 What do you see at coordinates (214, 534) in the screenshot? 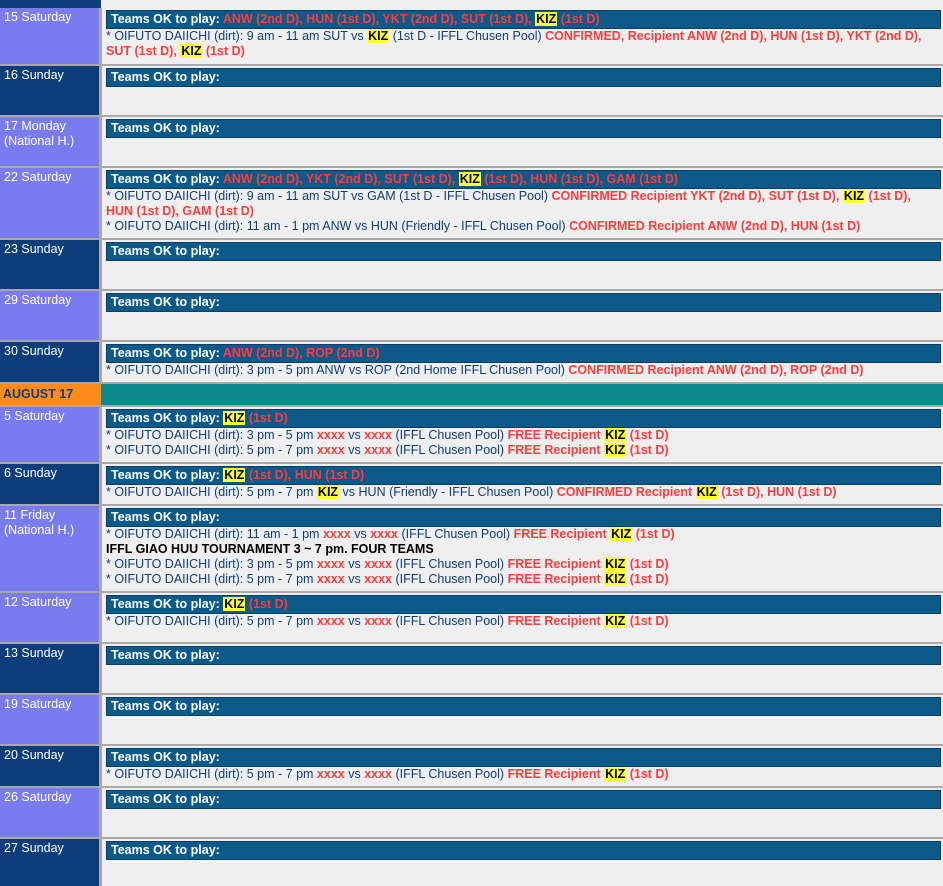
I see `match-text: * OIFUTO DAIICHI (dirt): 11 am - 1 pm` at bounding box center [214, 534].